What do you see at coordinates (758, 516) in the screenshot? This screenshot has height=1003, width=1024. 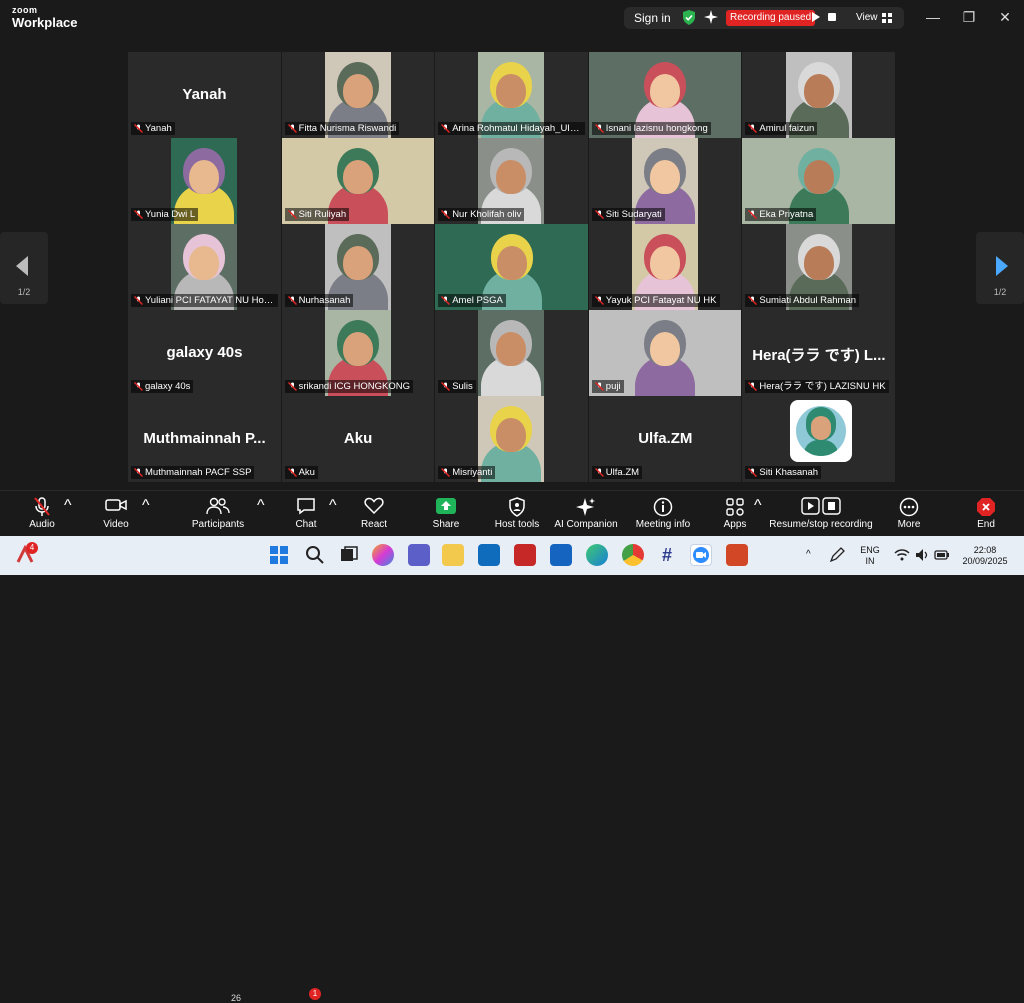 I see `apps-options-caret: ^` at bounding box center [758, 516].